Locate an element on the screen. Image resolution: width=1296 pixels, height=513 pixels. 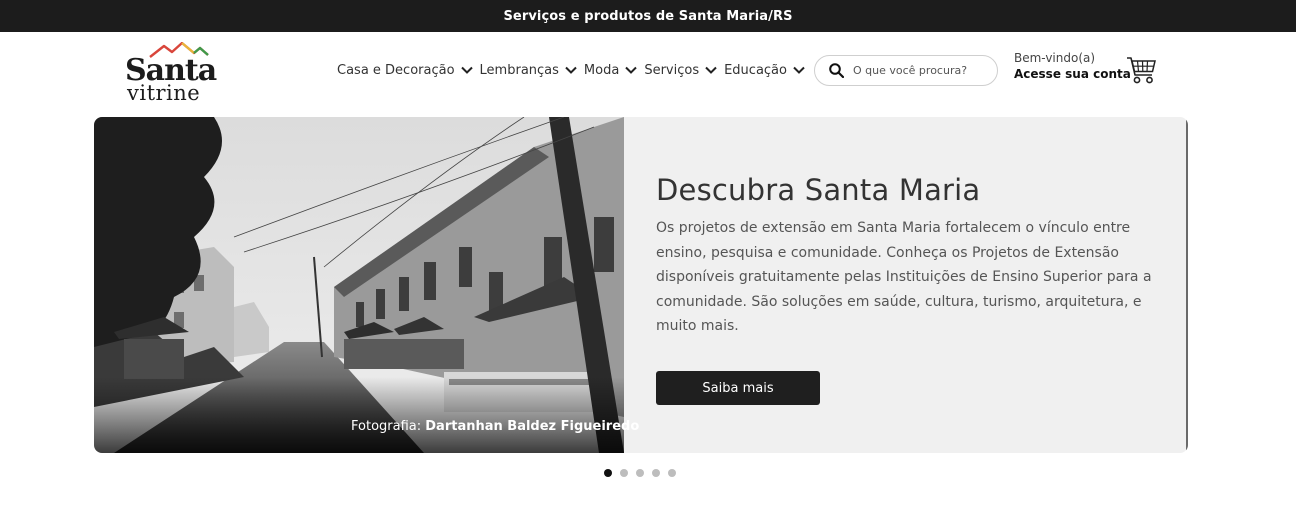
carousel-pagination is located at coordinates (644, 473).